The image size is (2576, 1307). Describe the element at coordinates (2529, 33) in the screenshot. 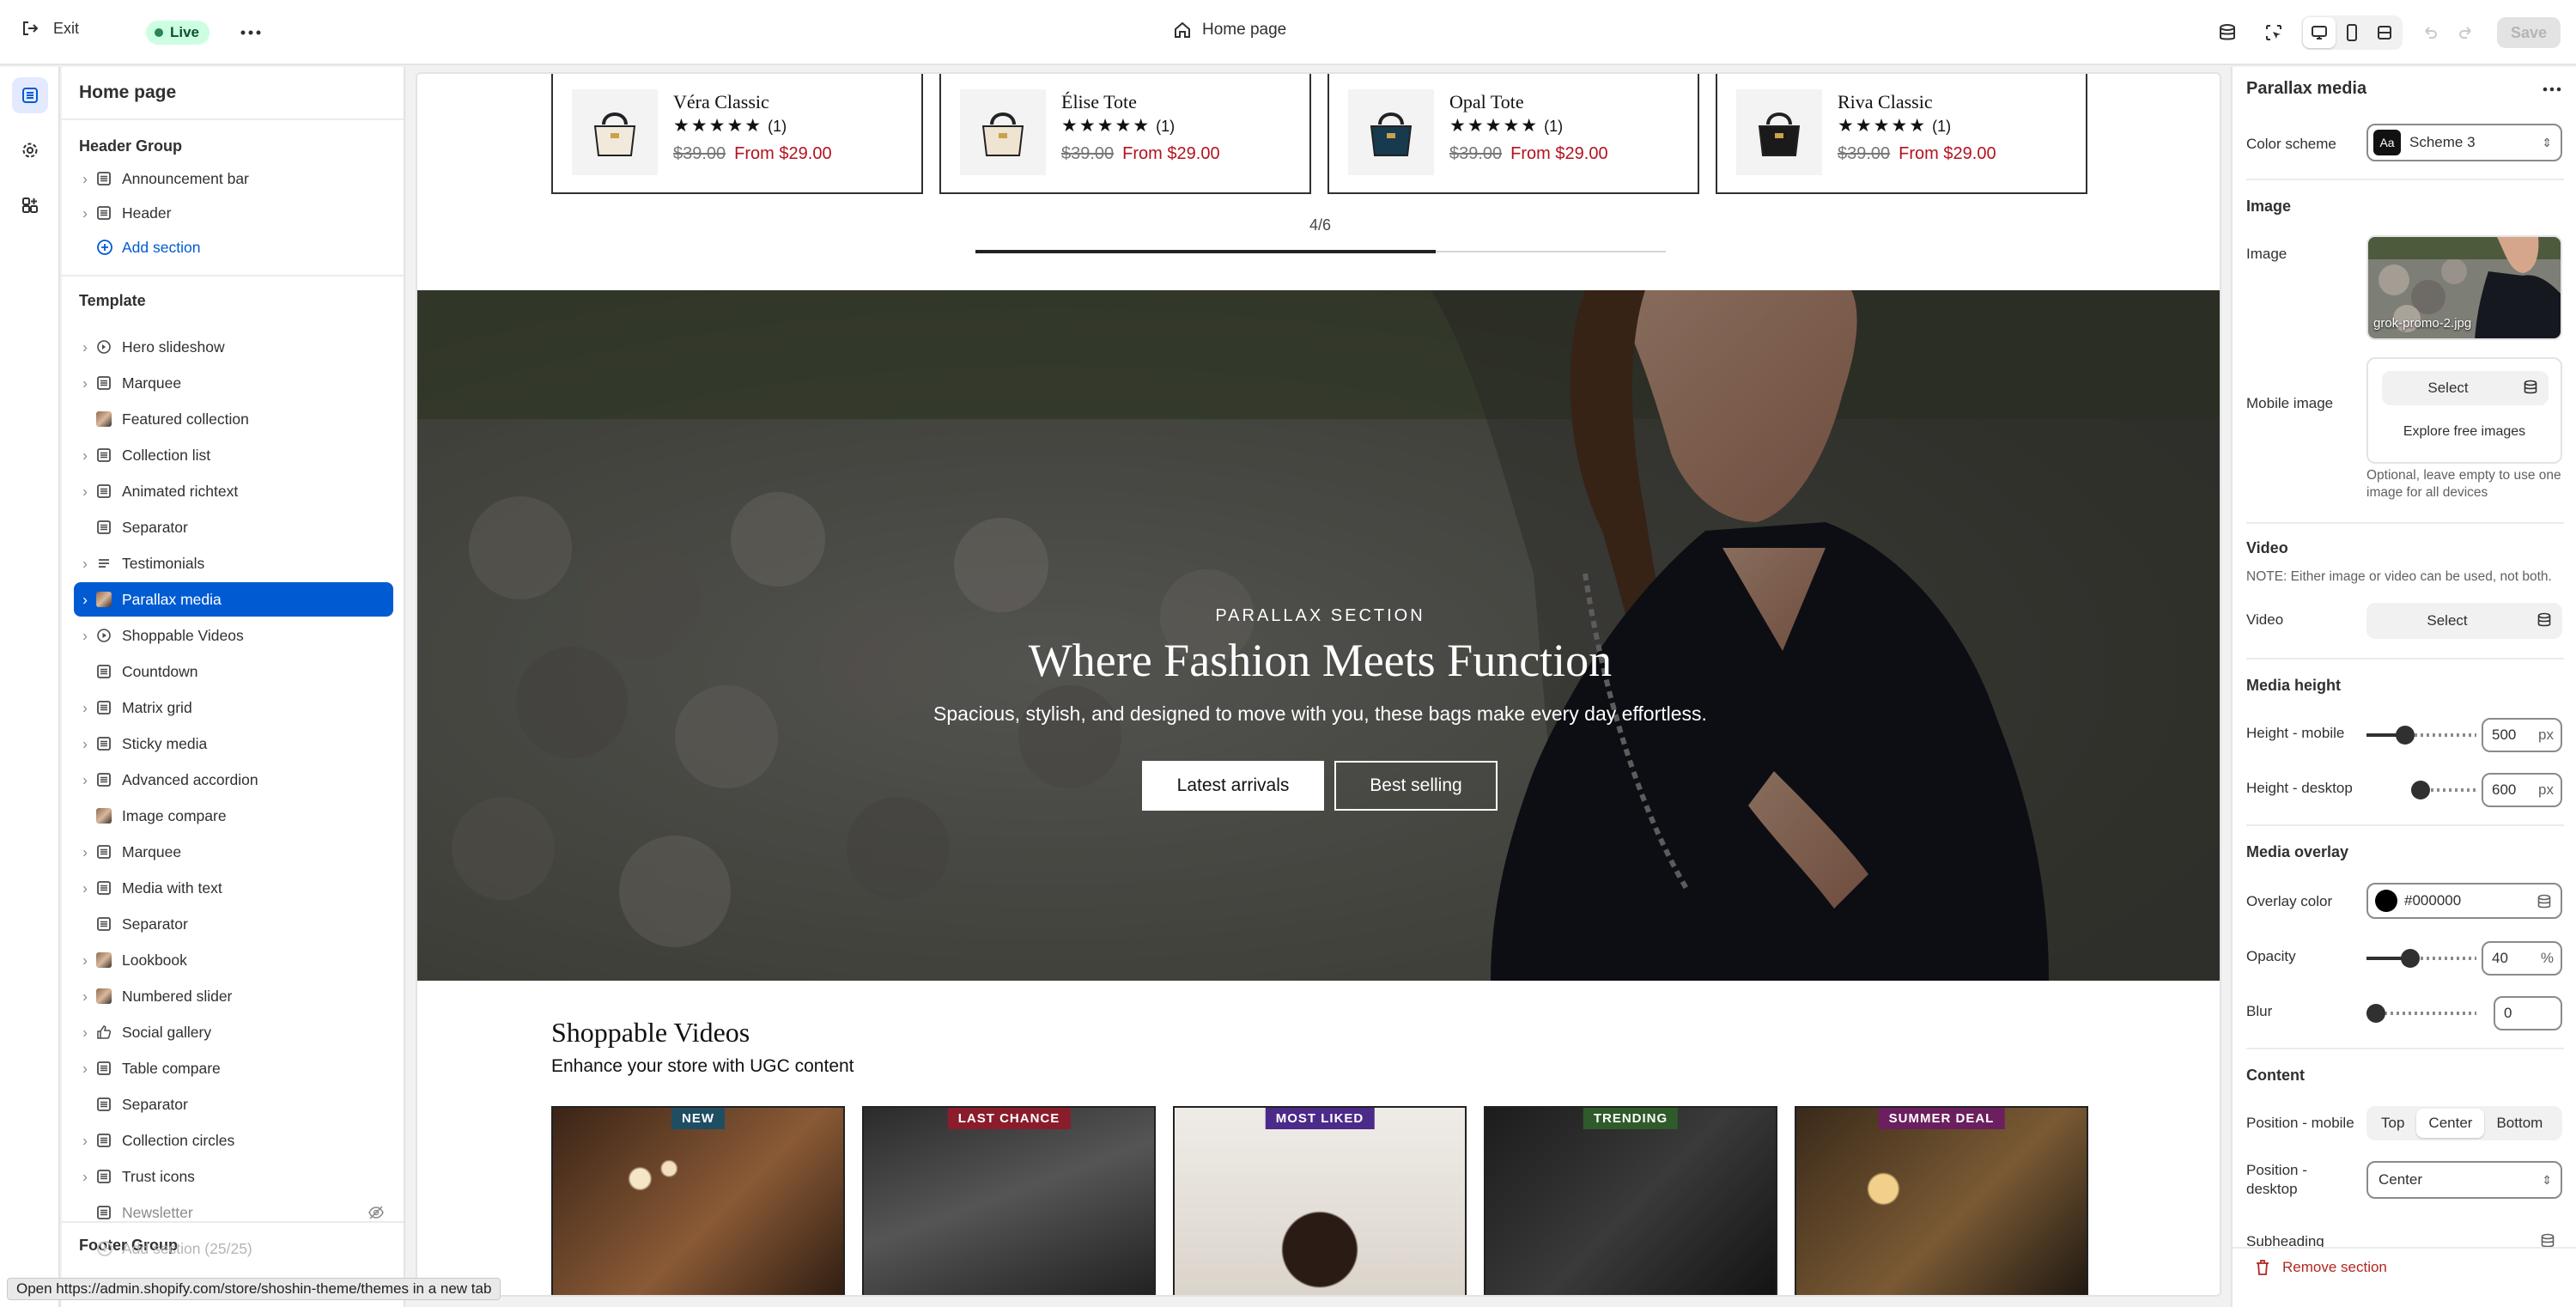

I see `save-button: Save` at that location.